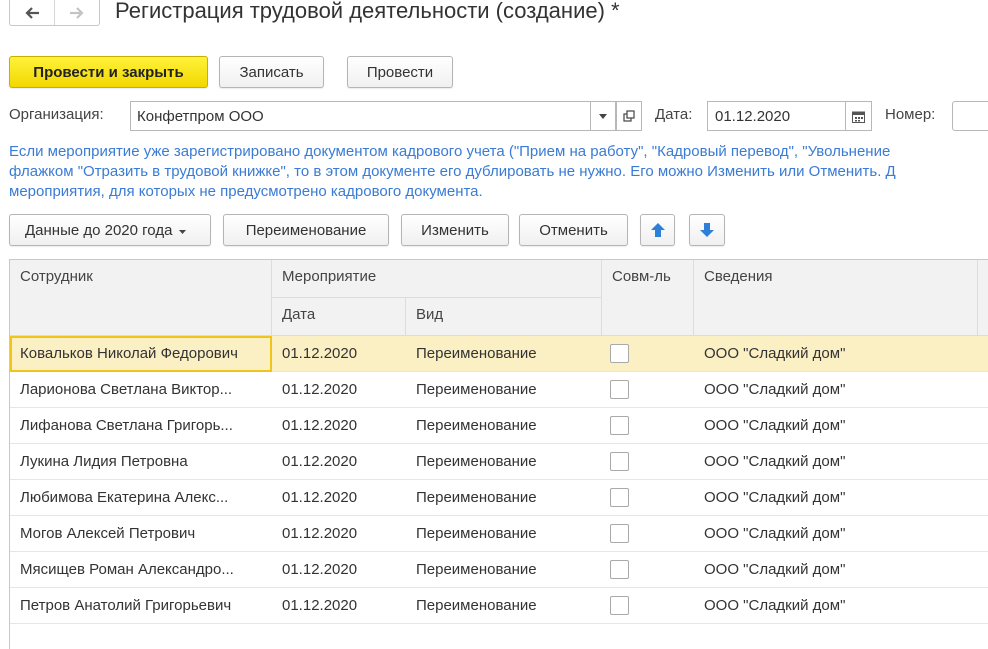 The image size is (988, 649). I want to click on organization-label: Организация:, so click(56, 114).